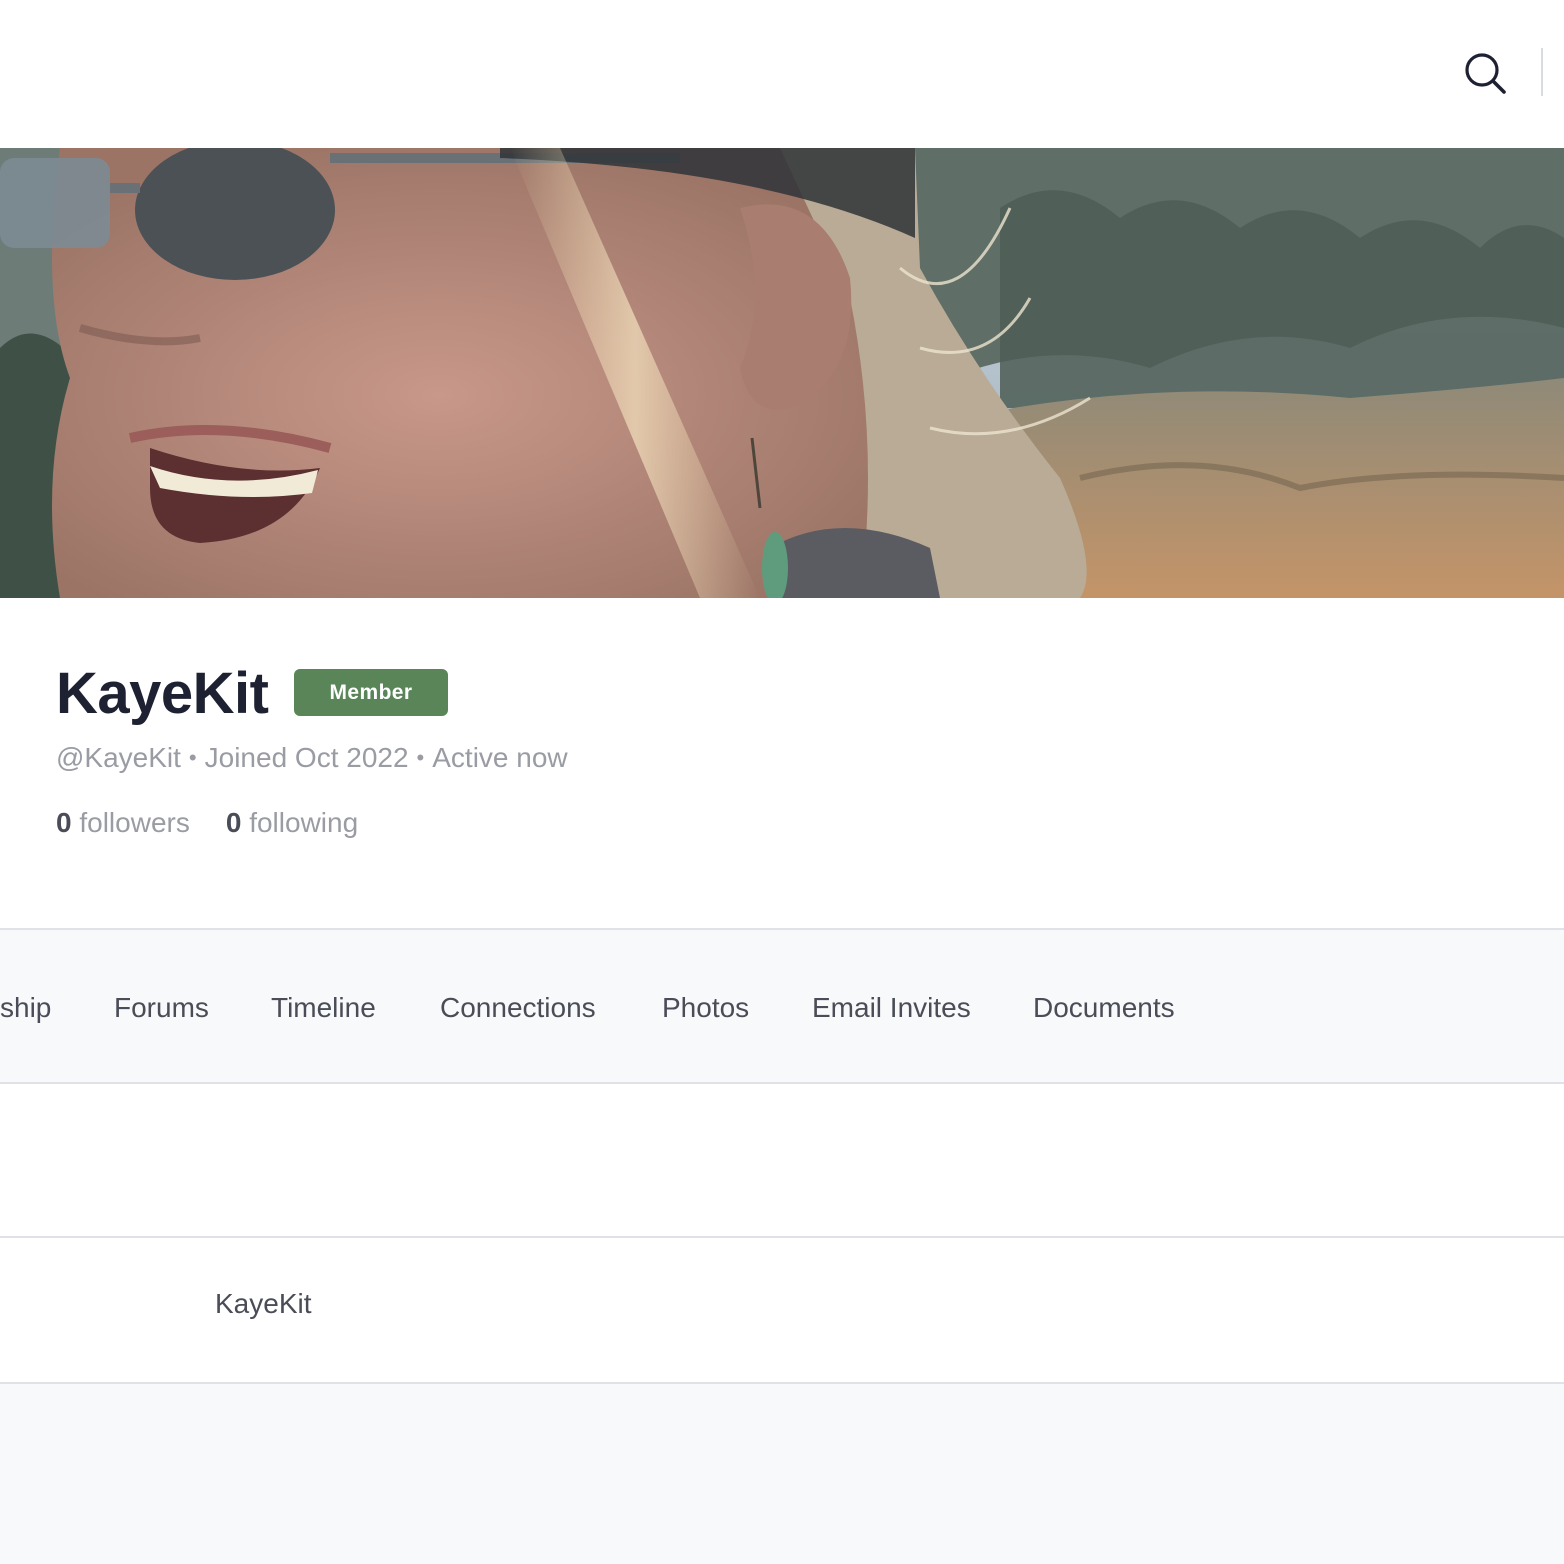  What do you see at coordinates (705, 1008) in the screenshot?
I see `tab-photos: Photos` at bounding box center [705, 1008].